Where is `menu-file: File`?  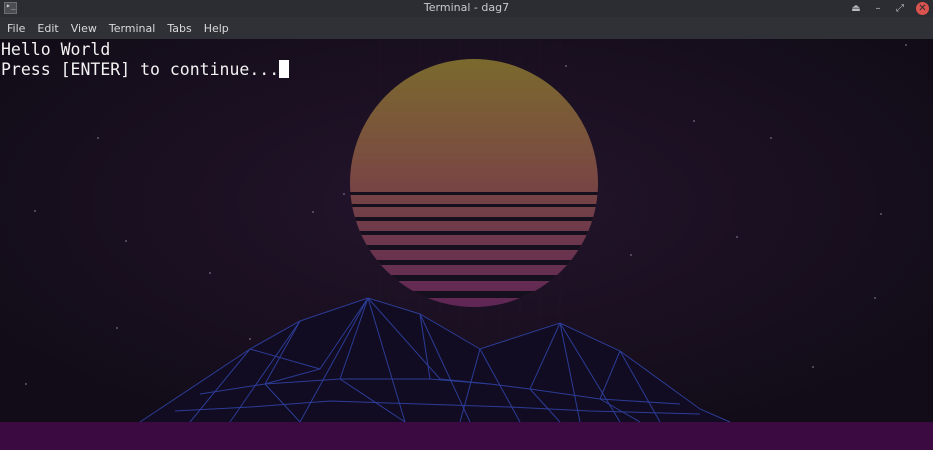 menu-file: File is located at coordinates (16, 28).